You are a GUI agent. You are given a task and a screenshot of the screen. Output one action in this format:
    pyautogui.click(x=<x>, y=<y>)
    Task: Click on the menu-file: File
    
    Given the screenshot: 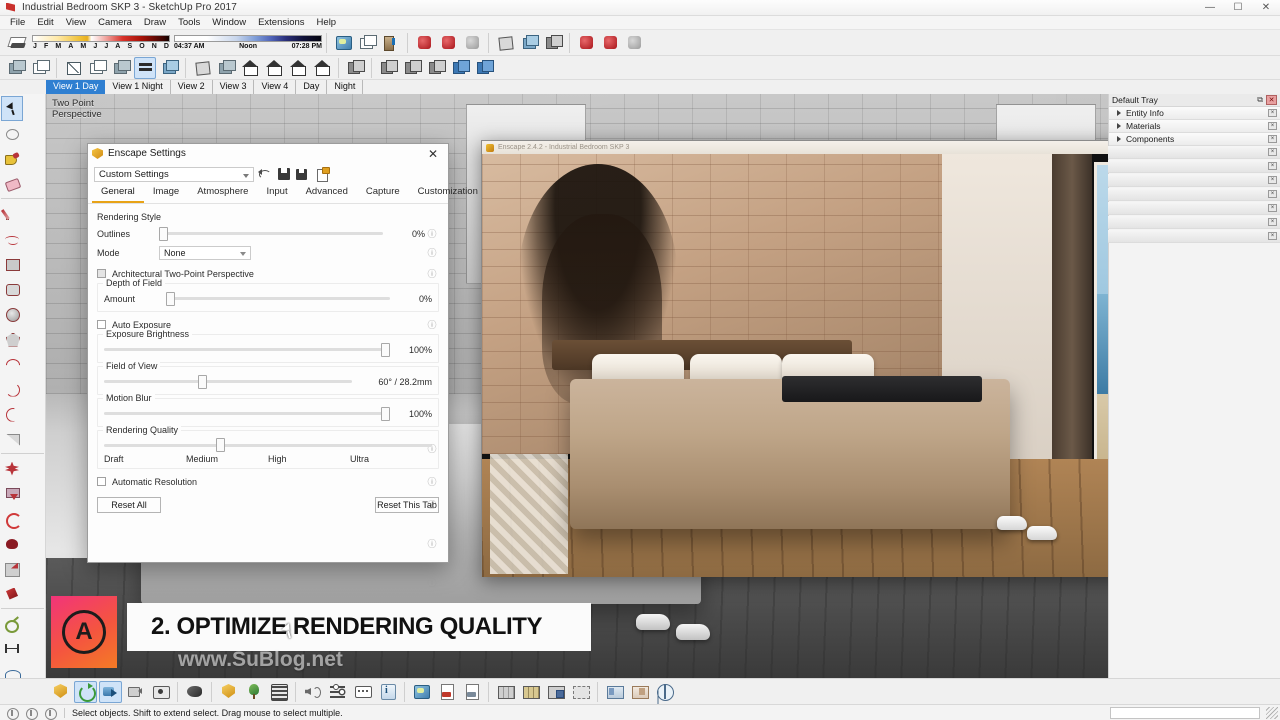 What is the action you would take?
    pyautogui.click(x=17, y=23)
    